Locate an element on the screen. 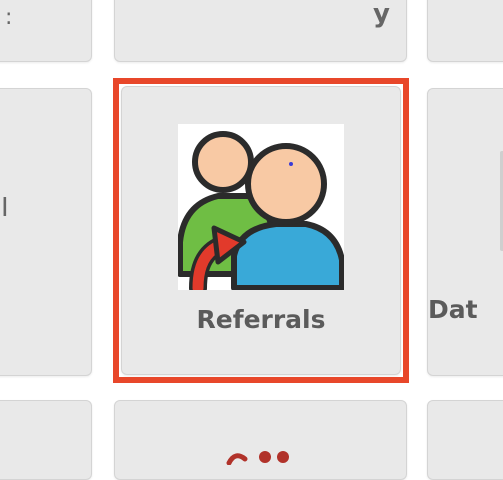 The width and height of the screenshot is (503, 480). tile-top-left: : is located at coordinates (46, 31).